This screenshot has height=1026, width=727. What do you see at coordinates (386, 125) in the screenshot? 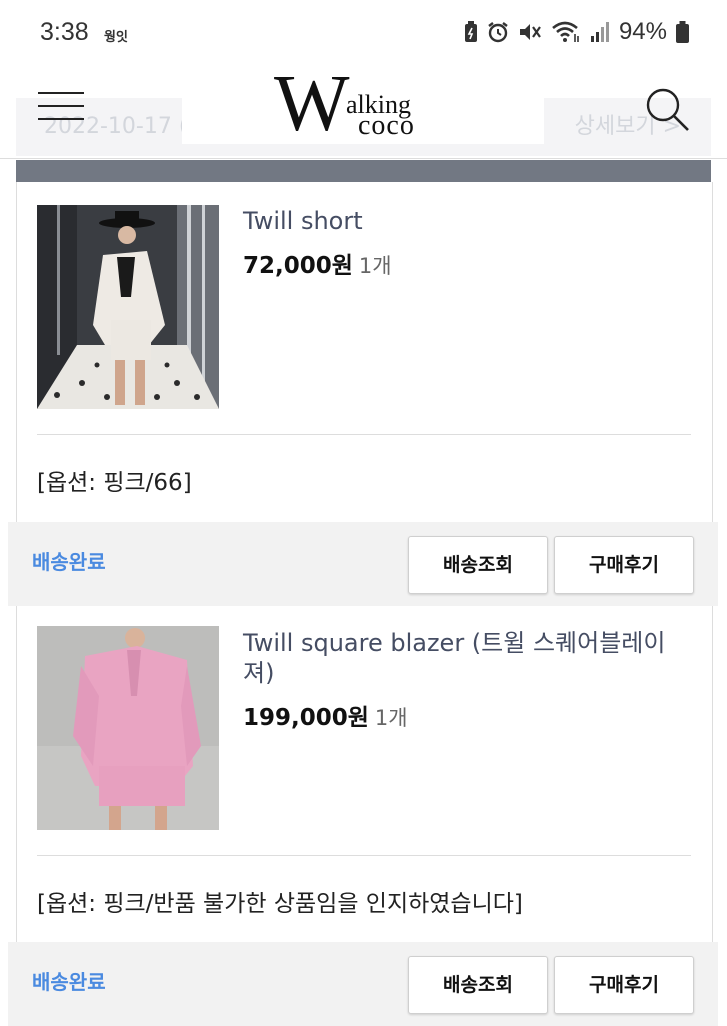
I see `logo-line2: coco` at bounding box center [386, 125].